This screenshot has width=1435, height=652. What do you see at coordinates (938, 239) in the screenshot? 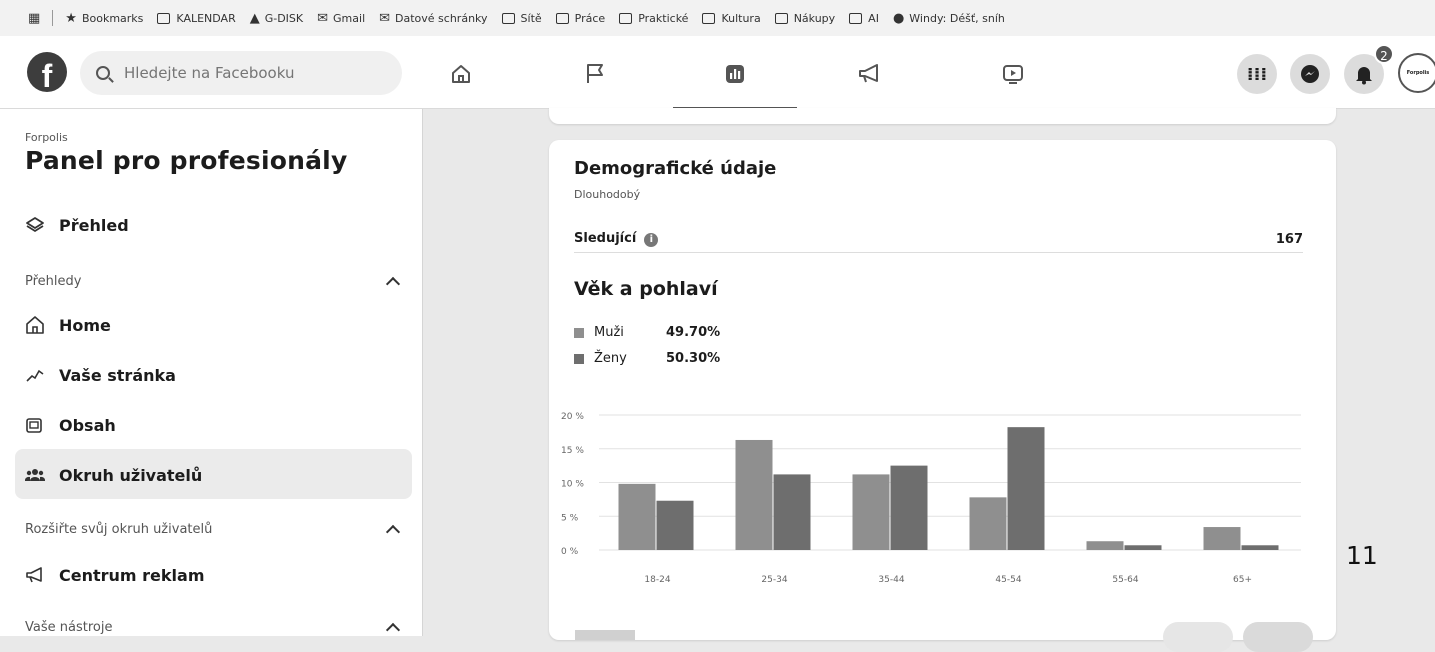
I see `followers-row: Sledující i 167` at bounding box center [938, 239].